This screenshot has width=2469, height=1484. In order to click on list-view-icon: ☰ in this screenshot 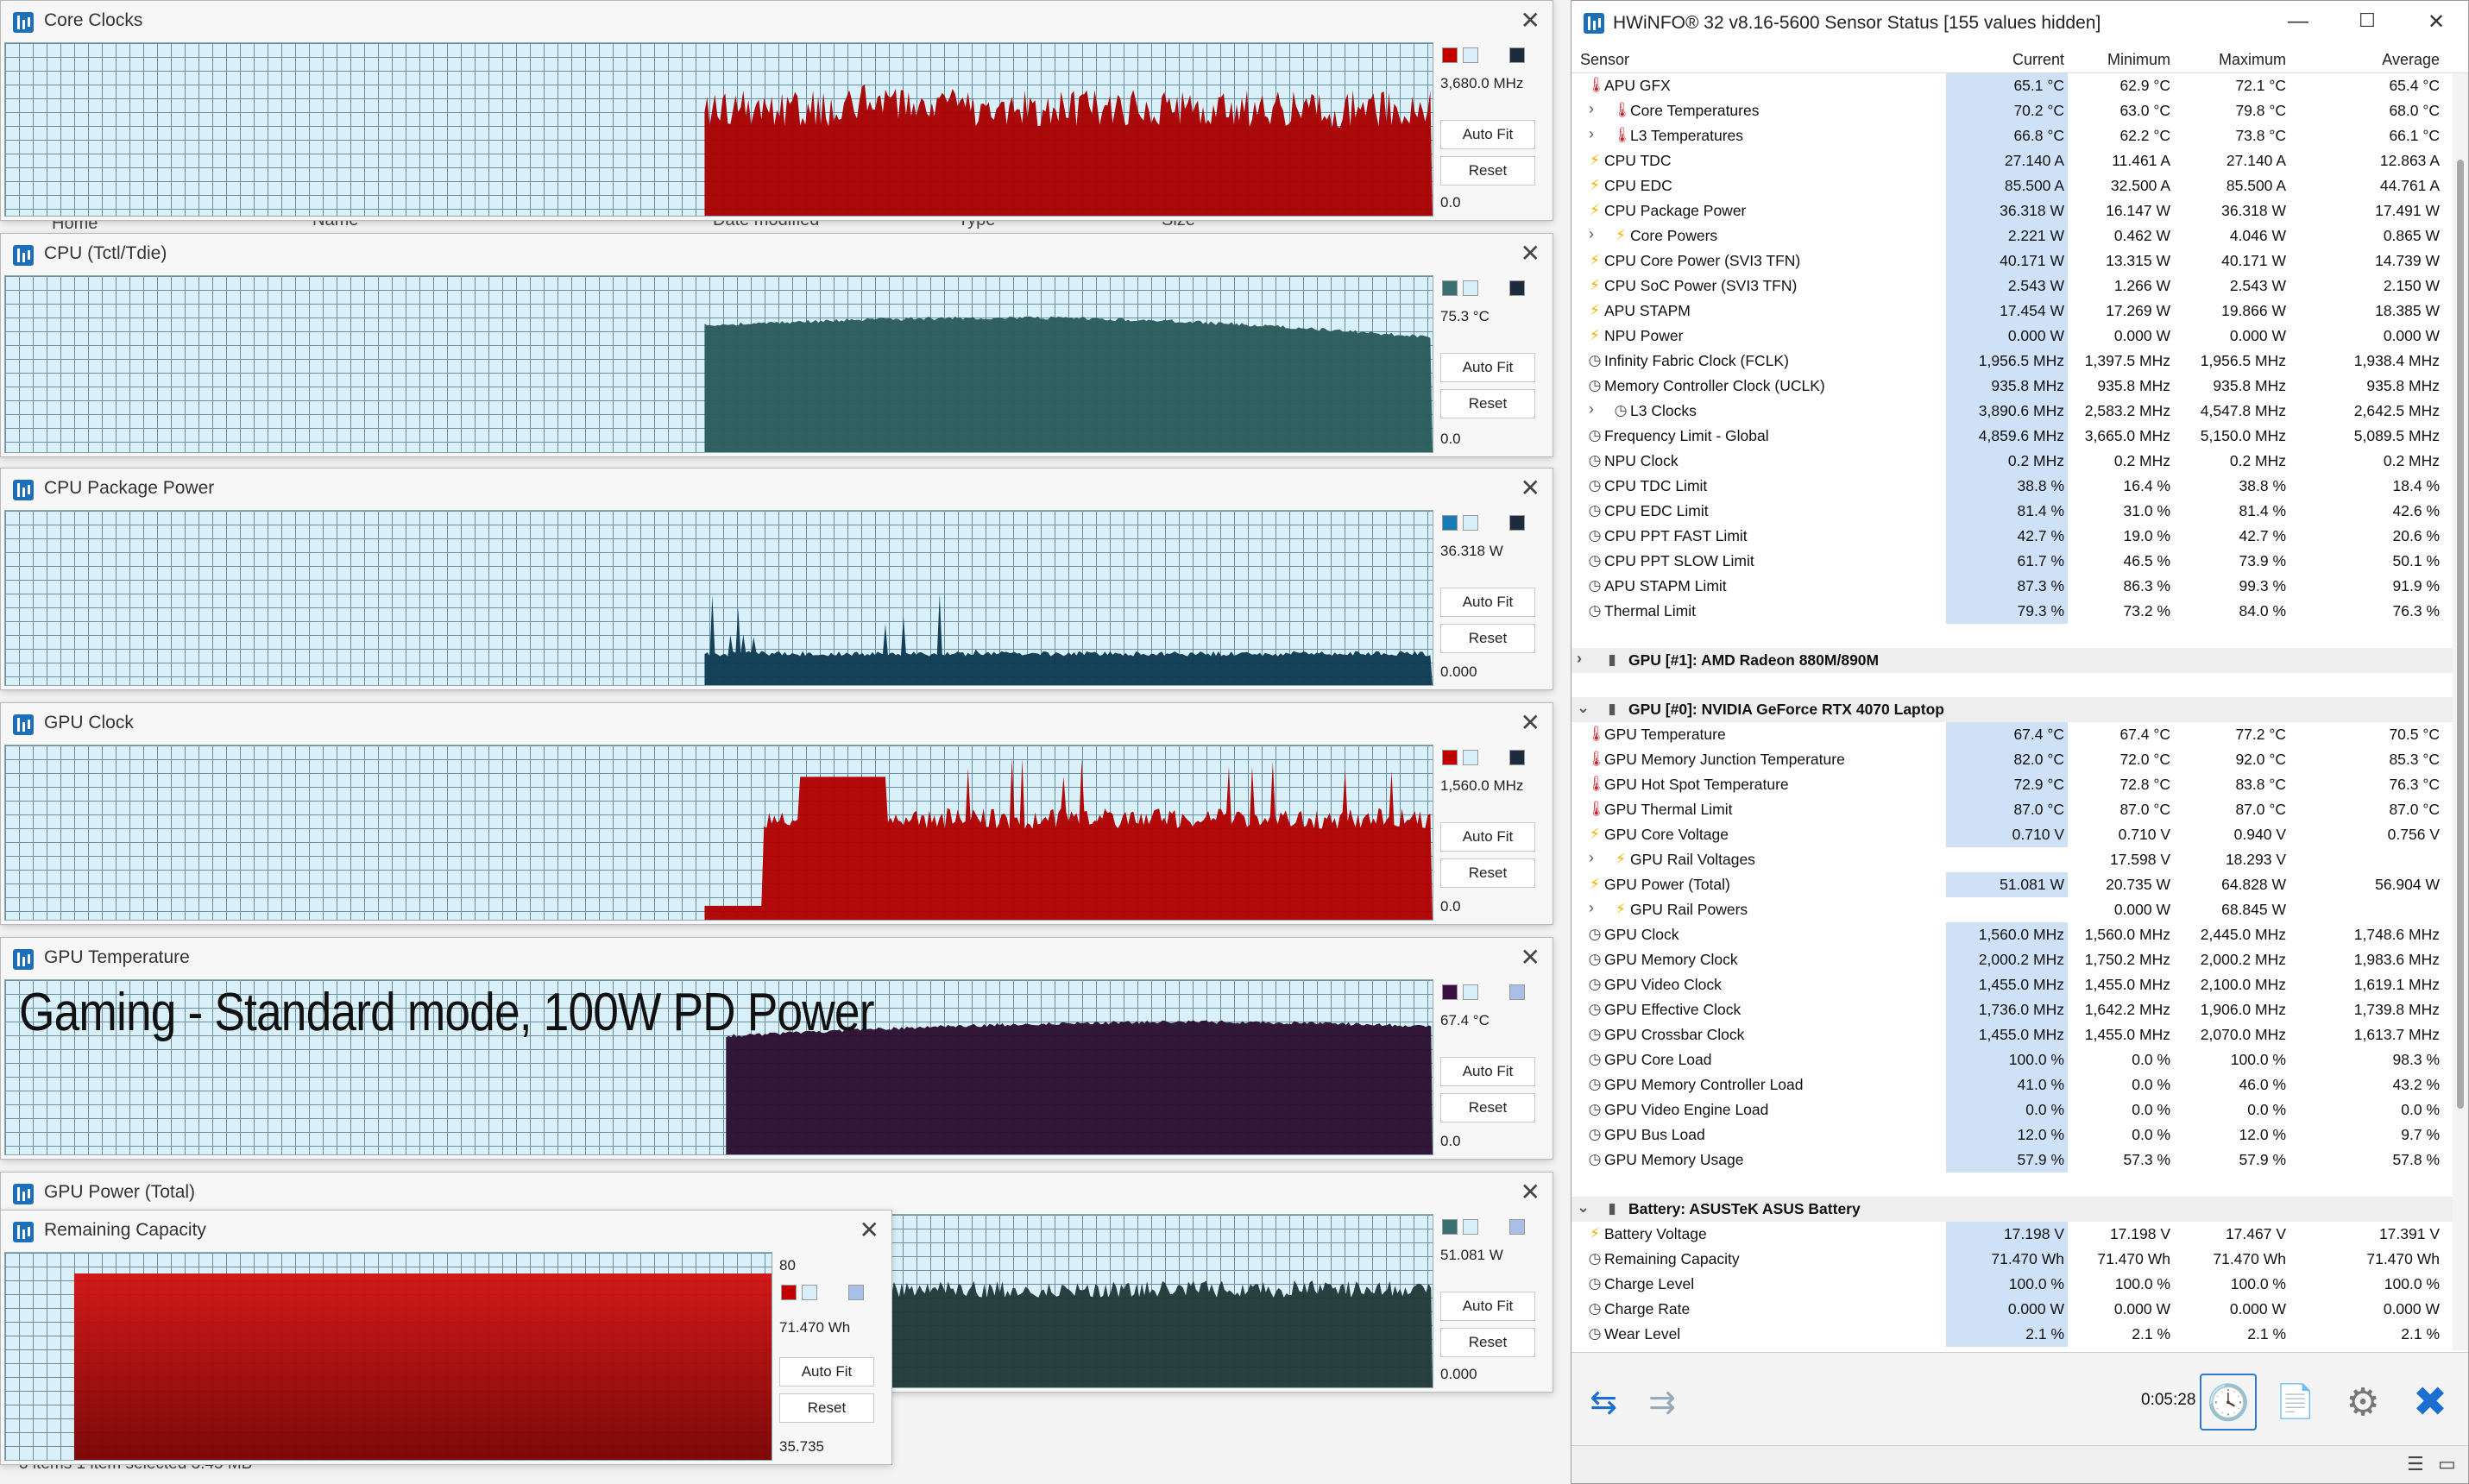, I will do `click(2415, 1464)`.